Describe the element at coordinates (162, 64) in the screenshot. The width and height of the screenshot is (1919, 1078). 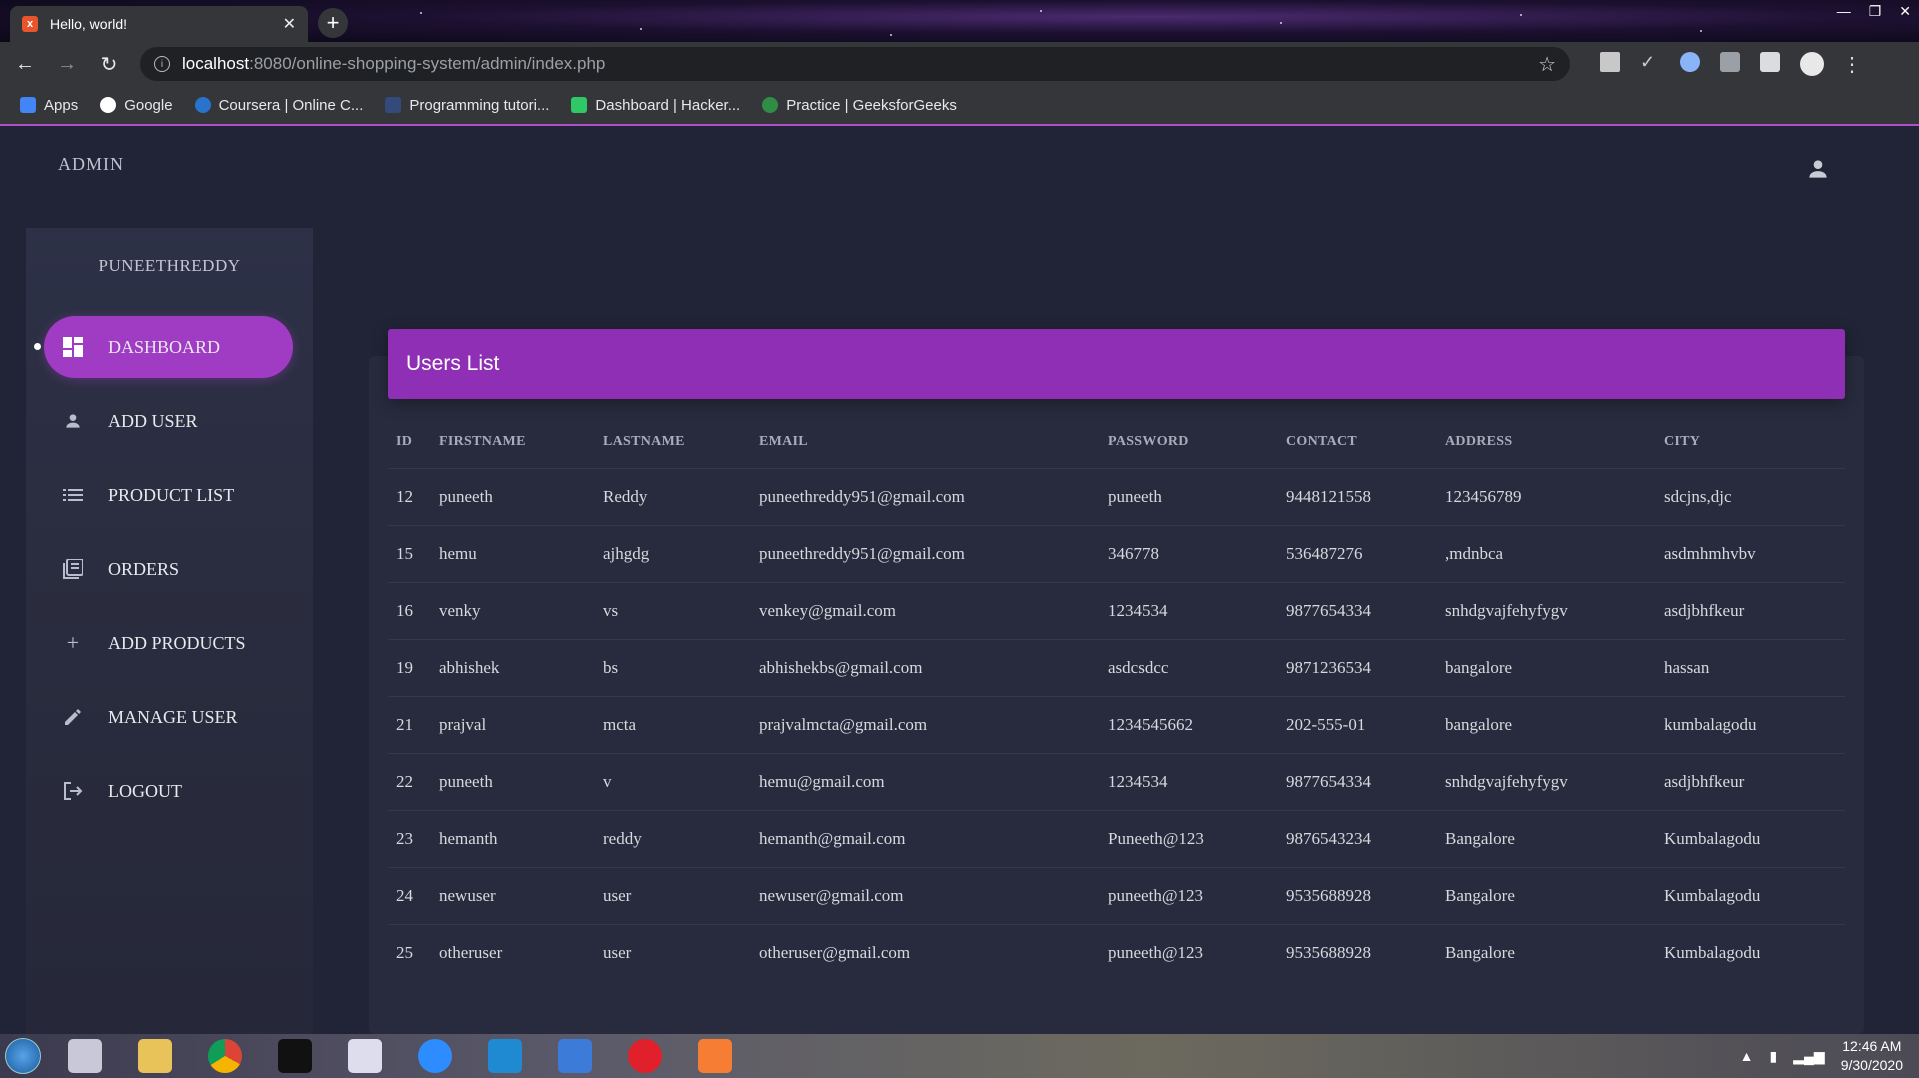
I see `site-info-icon: i` at that location.